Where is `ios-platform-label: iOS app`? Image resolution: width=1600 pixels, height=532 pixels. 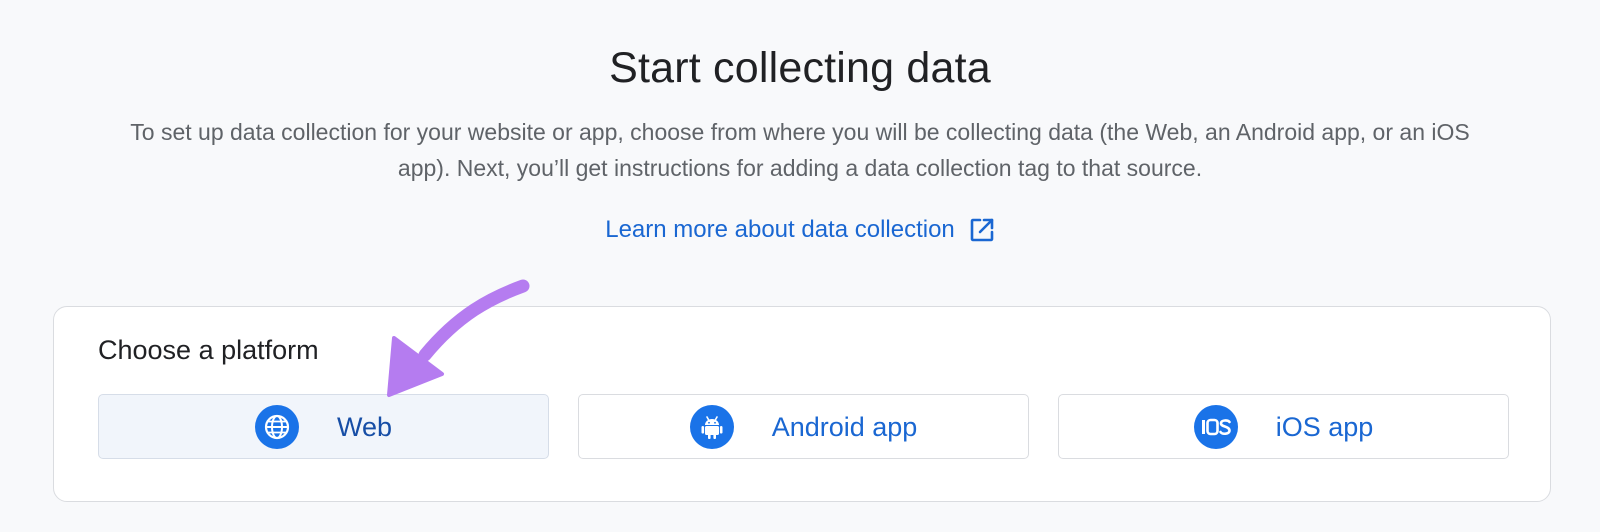
ios-platform-label: iOS app is located at coordinates (1324, 426).